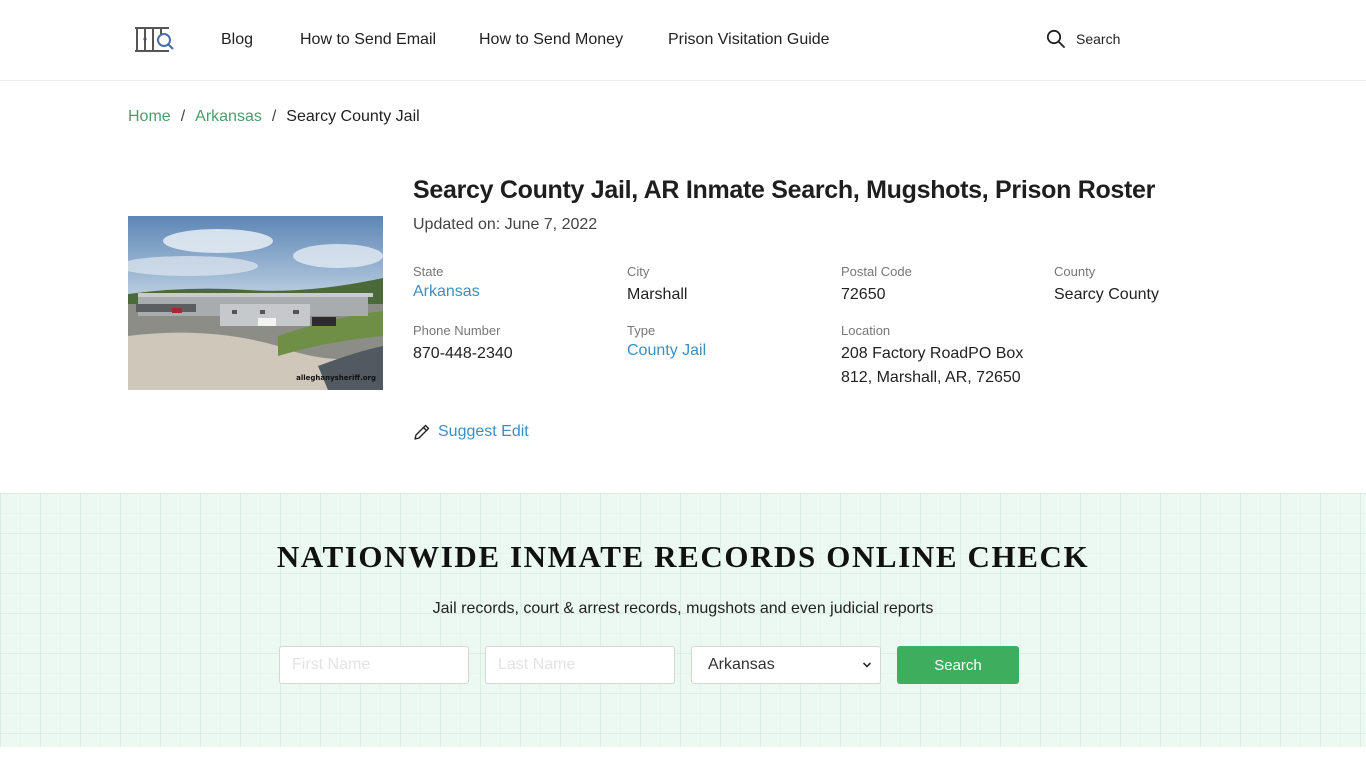 The width and height of the screenshot is (1366, 768). I want to click on photo-watermark: alleghanysheriff.org, so click(336, 378).